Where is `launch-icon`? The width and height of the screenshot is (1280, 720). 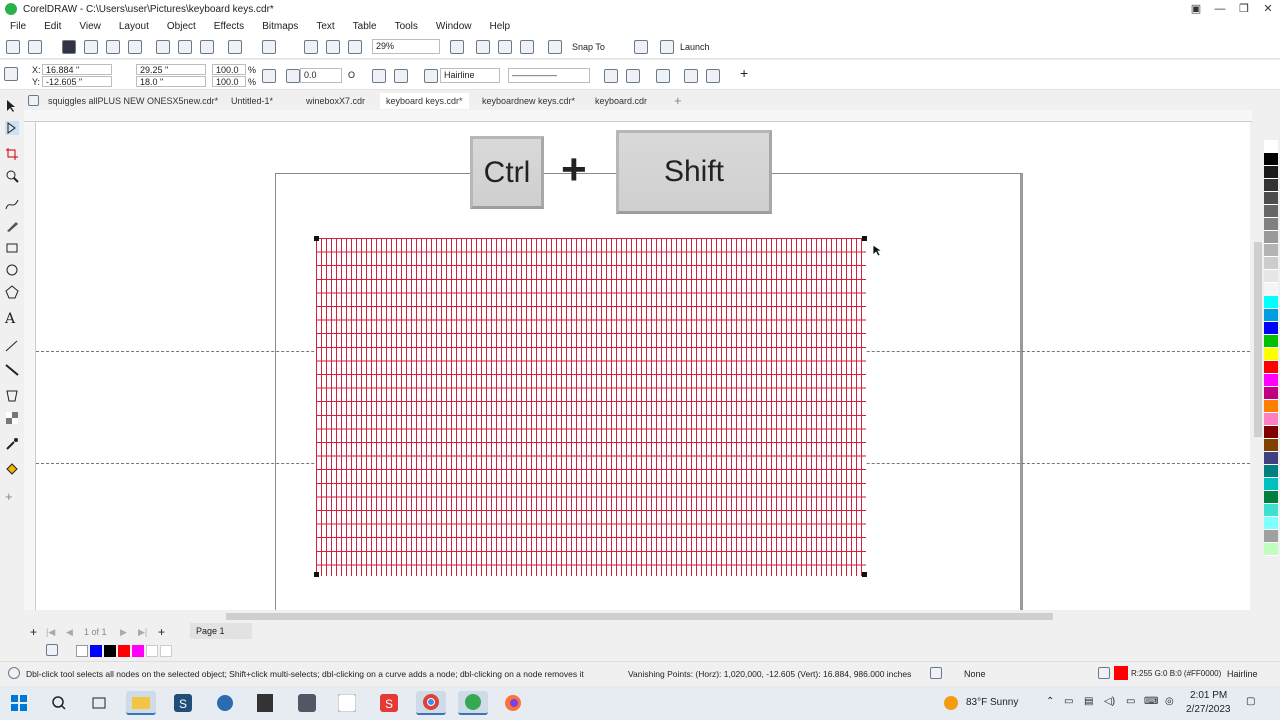 launch-icon is located at coordinates (667, 47).